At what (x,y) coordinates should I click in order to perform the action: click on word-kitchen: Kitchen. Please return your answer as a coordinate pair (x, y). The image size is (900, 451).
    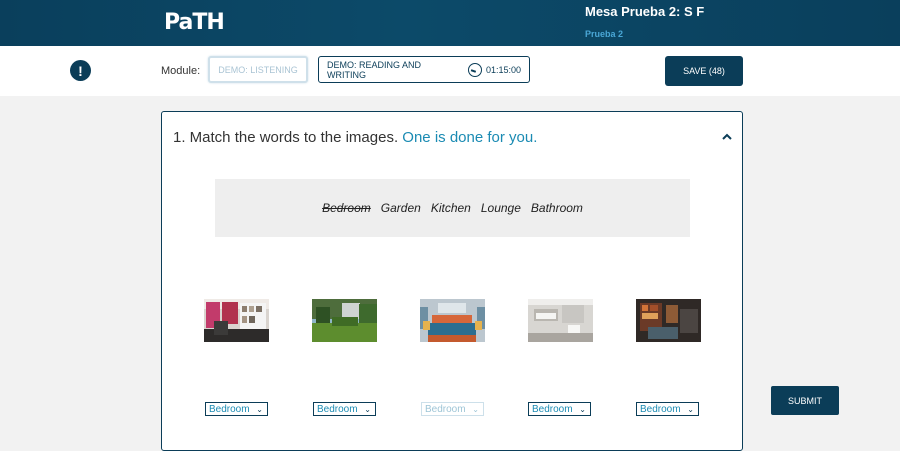
    Looking at the image, I should click on (450, 208).